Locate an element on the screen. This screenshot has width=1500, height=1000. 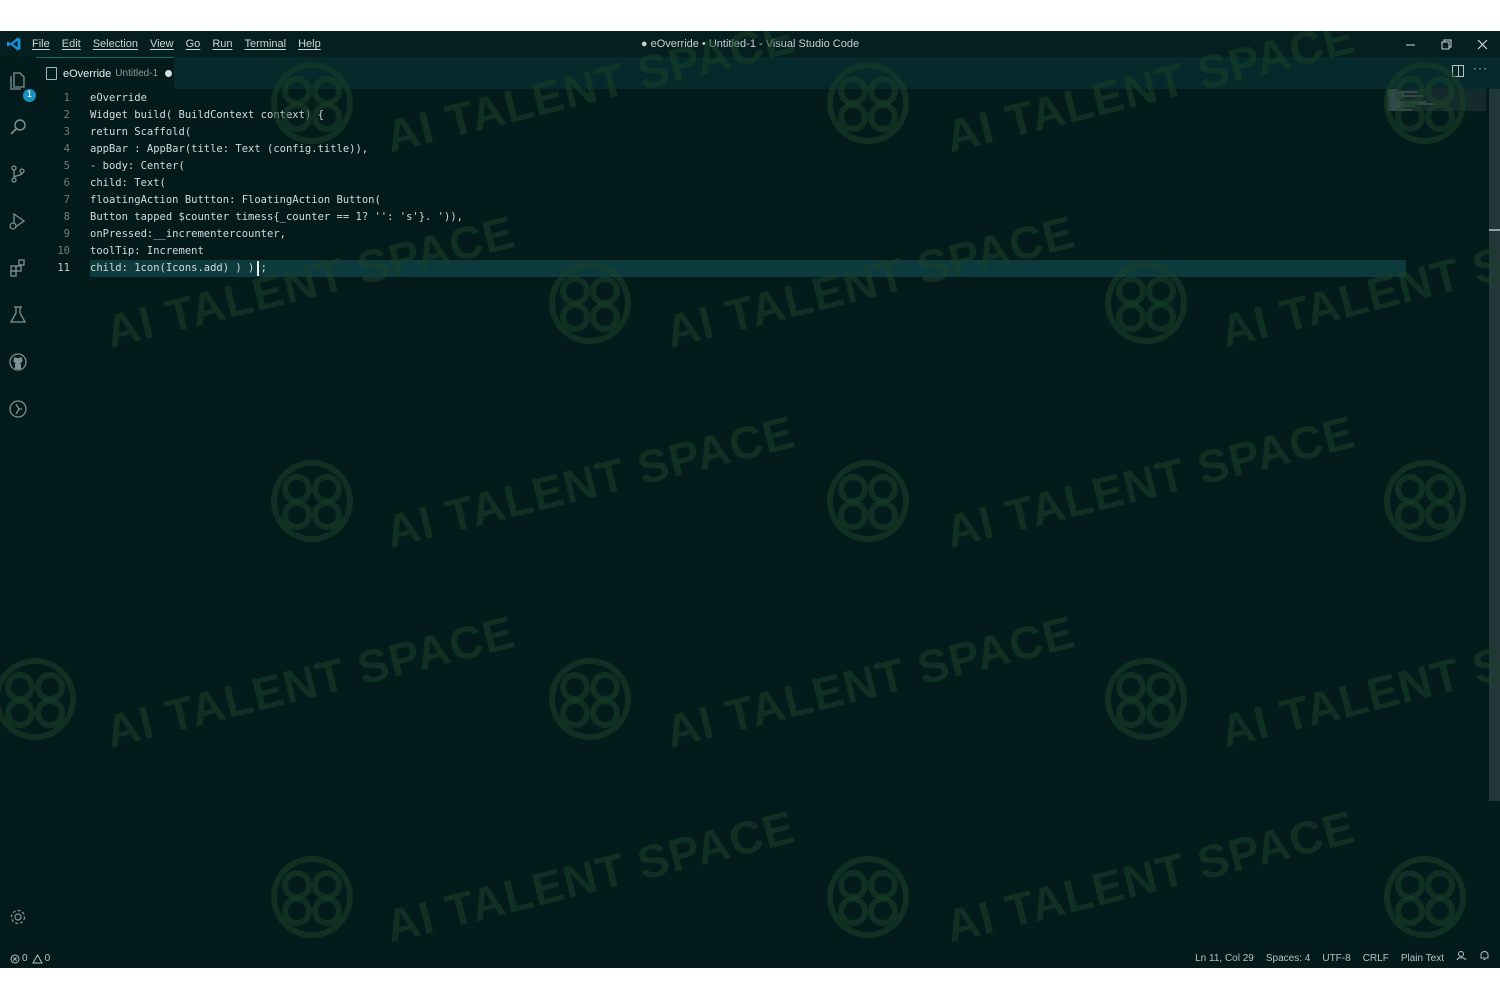
file-icon is located at coordinates (51, 73).